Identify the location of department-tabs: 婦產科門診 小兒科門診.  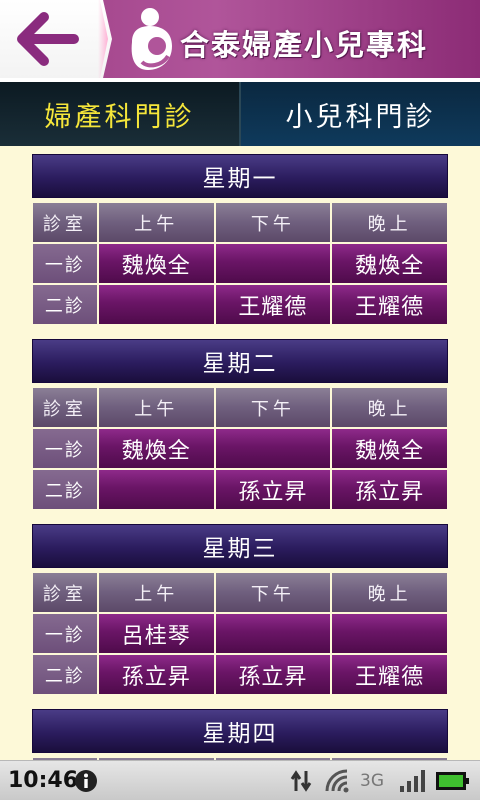
(240, 114).